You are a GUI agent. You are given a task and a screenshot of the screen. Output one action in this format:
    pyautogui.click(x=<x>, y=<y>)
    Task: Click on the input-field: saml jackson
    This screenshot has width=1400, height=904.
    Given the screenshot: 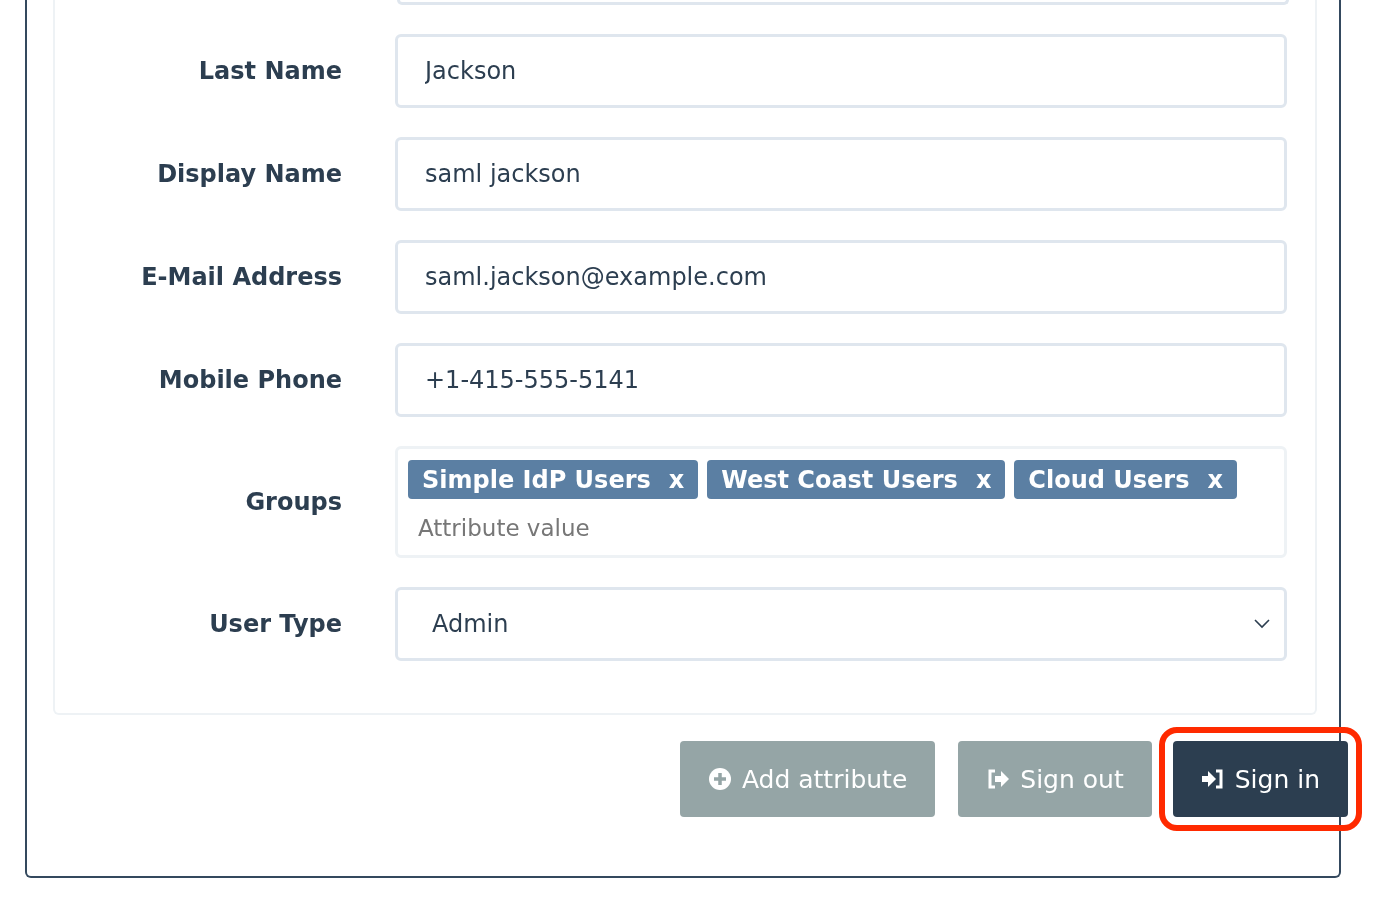 What is the action you would take?
    pyautogui.click(x=841, y=174)
    